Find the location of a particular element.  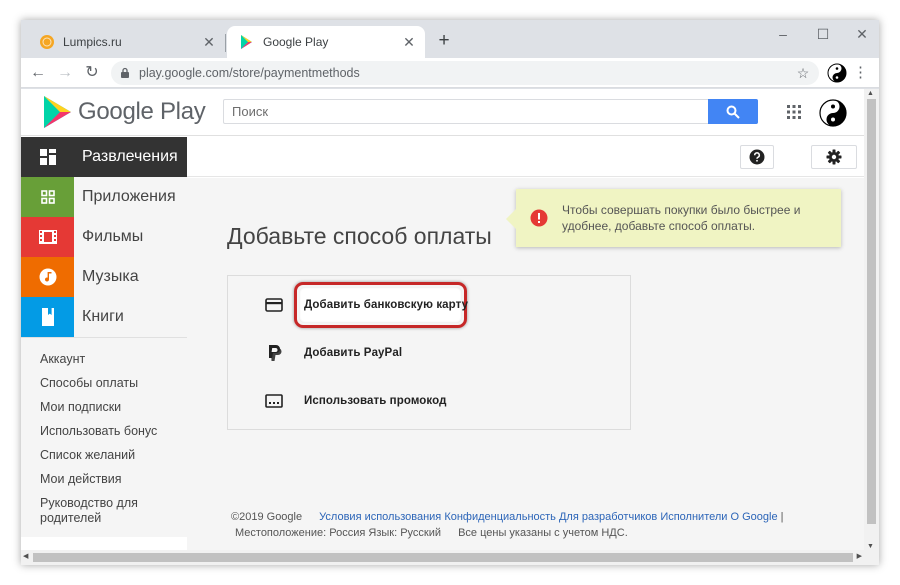

account-avatar-icon is located at coordinates (833, 113).